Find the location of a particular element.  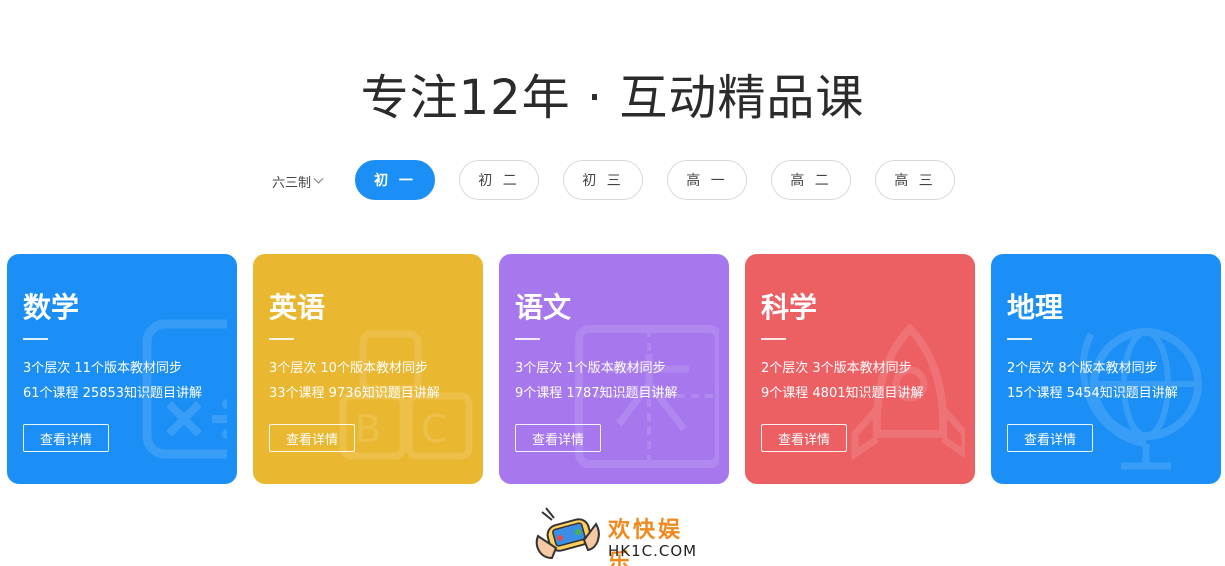

card-stats-line2: 61个课程 25853知识题目讲解 is located at coordinates (113, 393).